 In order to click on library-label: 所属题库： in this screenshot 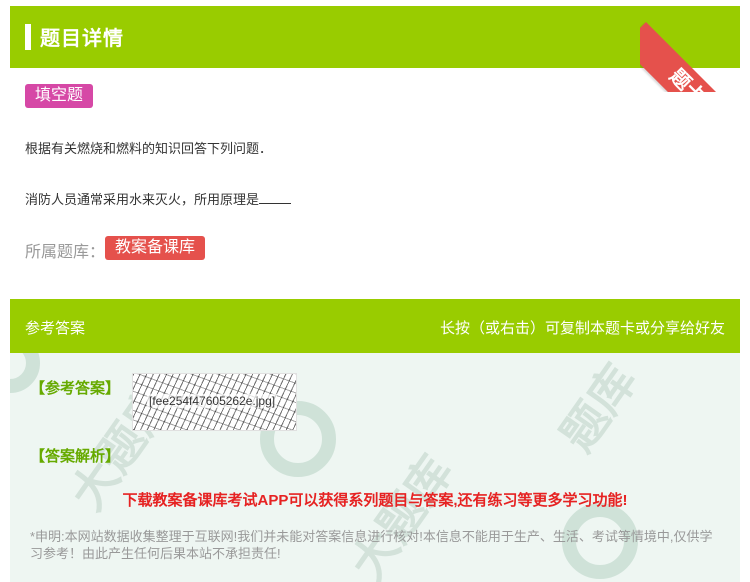, I will do `click(65, 252)`.